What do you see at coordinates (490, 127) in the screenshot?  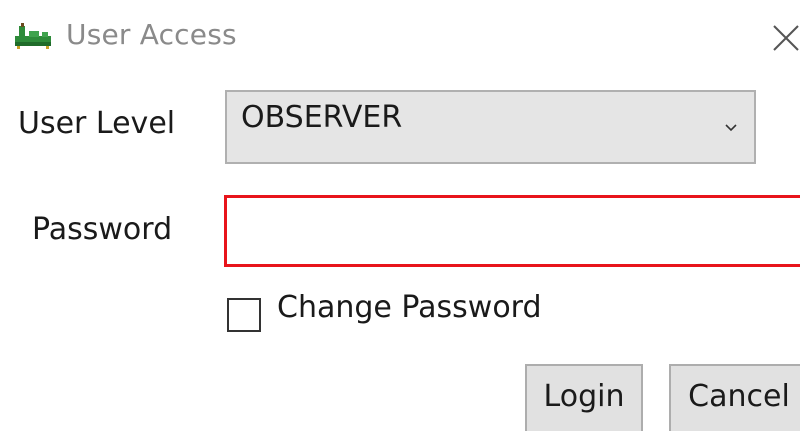 I see `user-level-select: OBSERVER` at bounding box center [490, 127].